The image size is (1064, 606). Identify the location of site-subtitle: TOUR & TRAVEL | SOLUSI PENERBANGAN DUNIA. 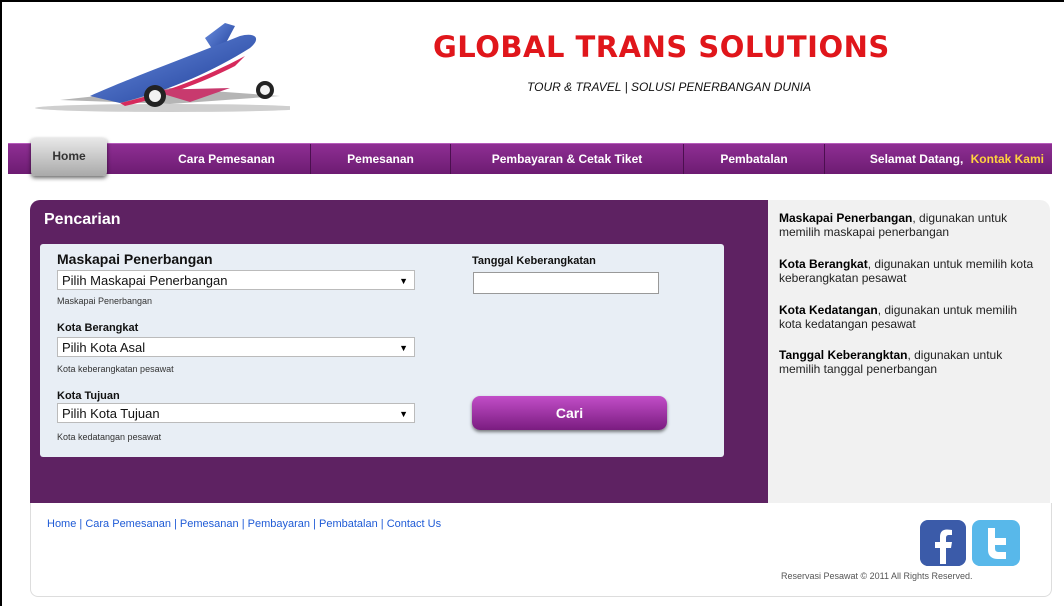
(669, 87).